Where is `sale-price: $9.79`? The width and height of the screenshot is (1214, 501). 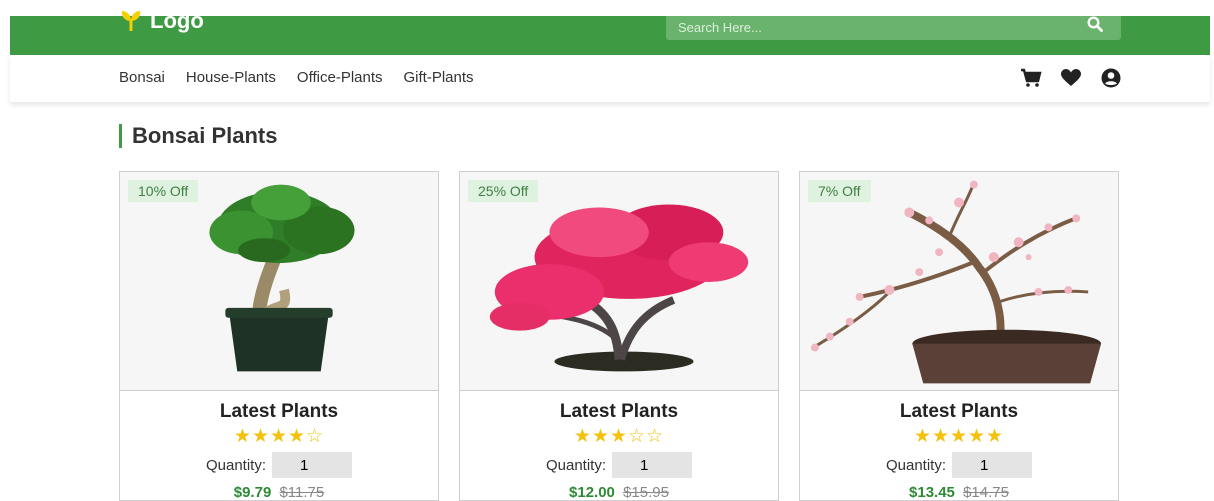 sale-price: $9.79 is located at coordinates (252, 492).